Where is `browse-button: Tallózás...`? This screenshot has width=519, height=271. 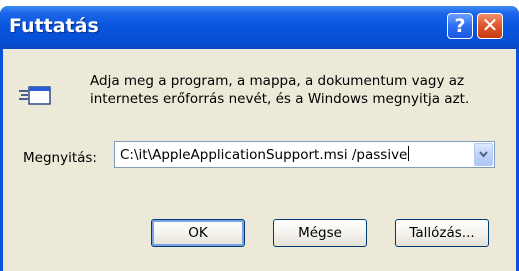
browse-button: Tallózás... is located at coordinates (442, 233).